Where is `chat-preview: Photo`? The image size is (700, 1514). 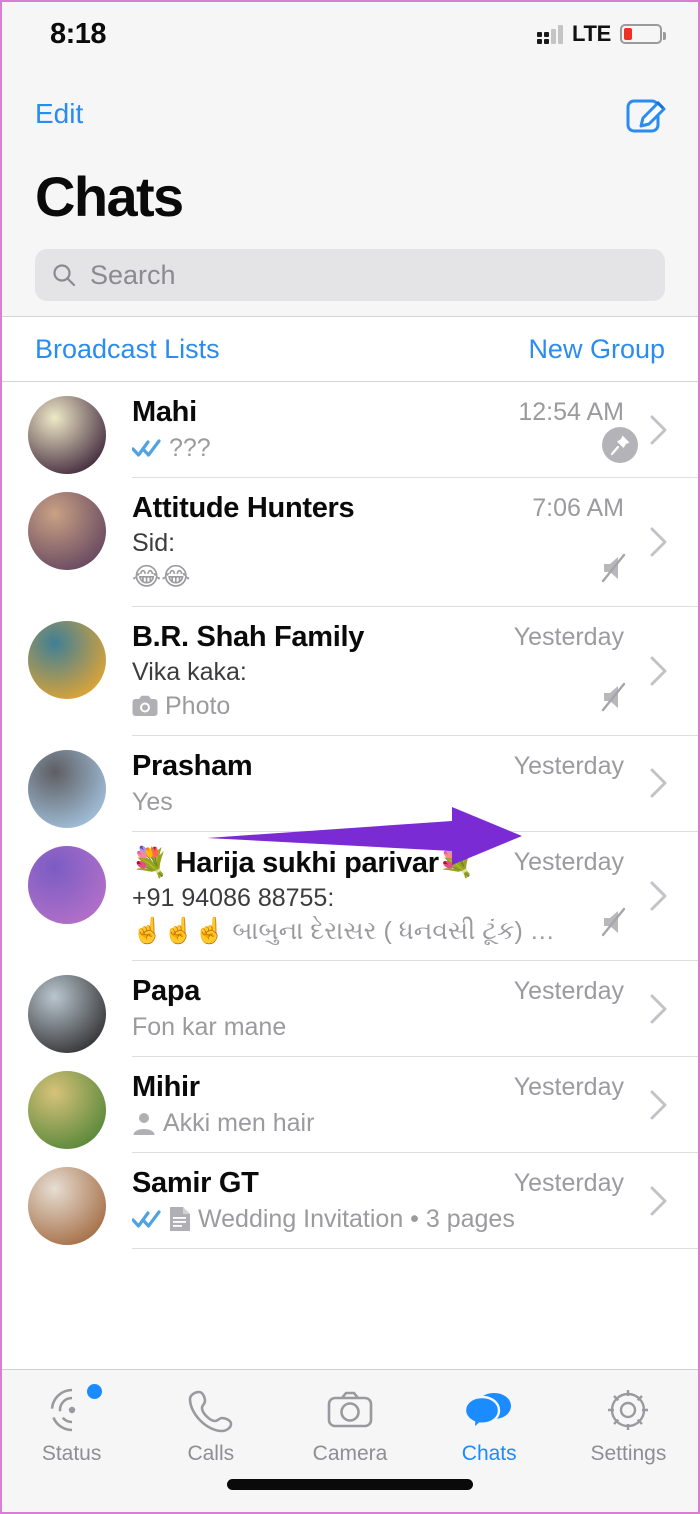
chat-preview: Photo is located at coordinates (347, 706).